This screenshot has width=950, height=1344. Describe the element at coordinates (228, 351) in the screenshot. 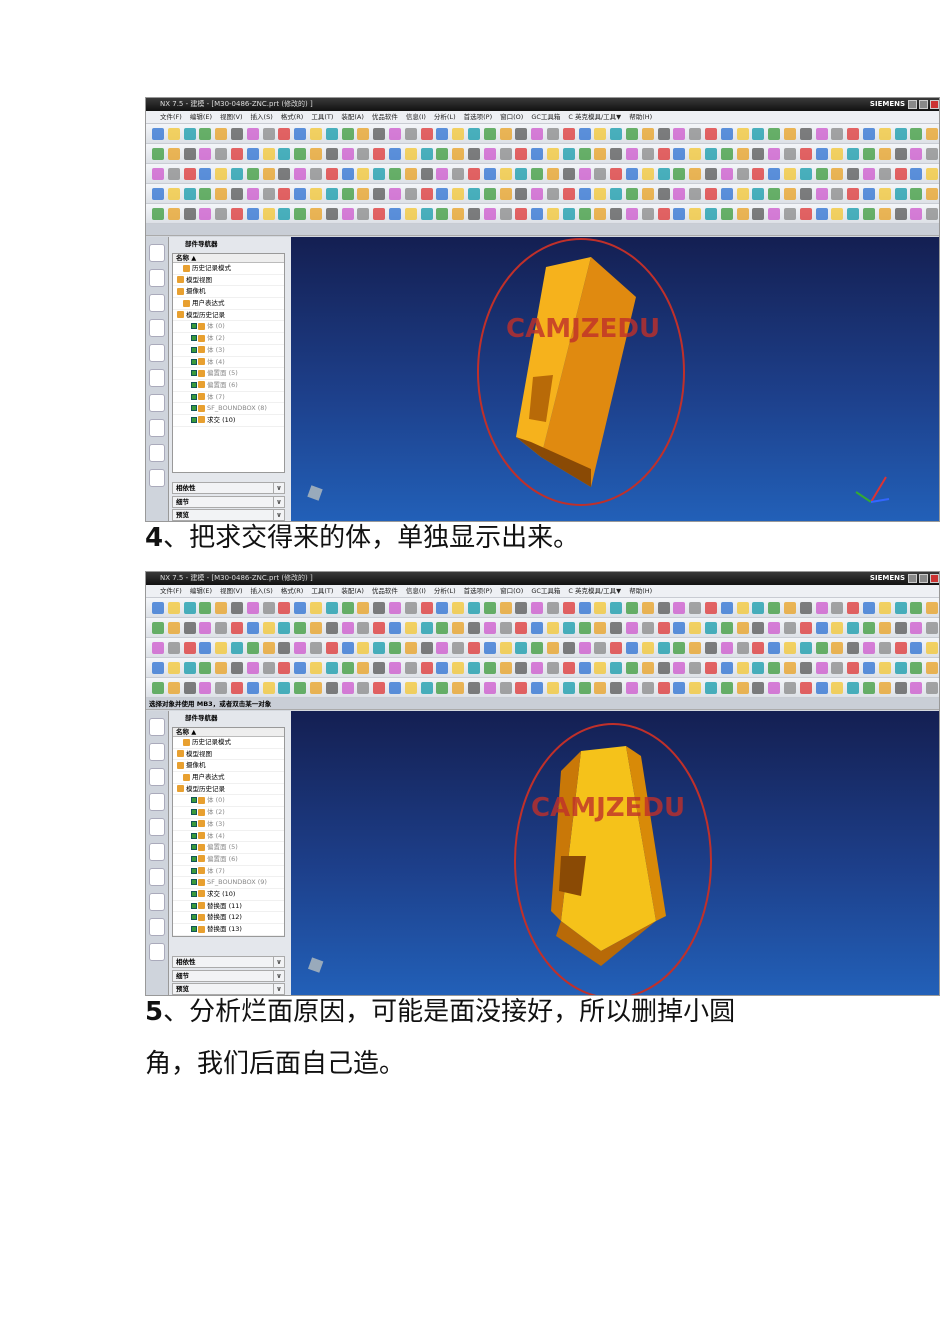

I see `tree-node: 体 (3)` at that location.